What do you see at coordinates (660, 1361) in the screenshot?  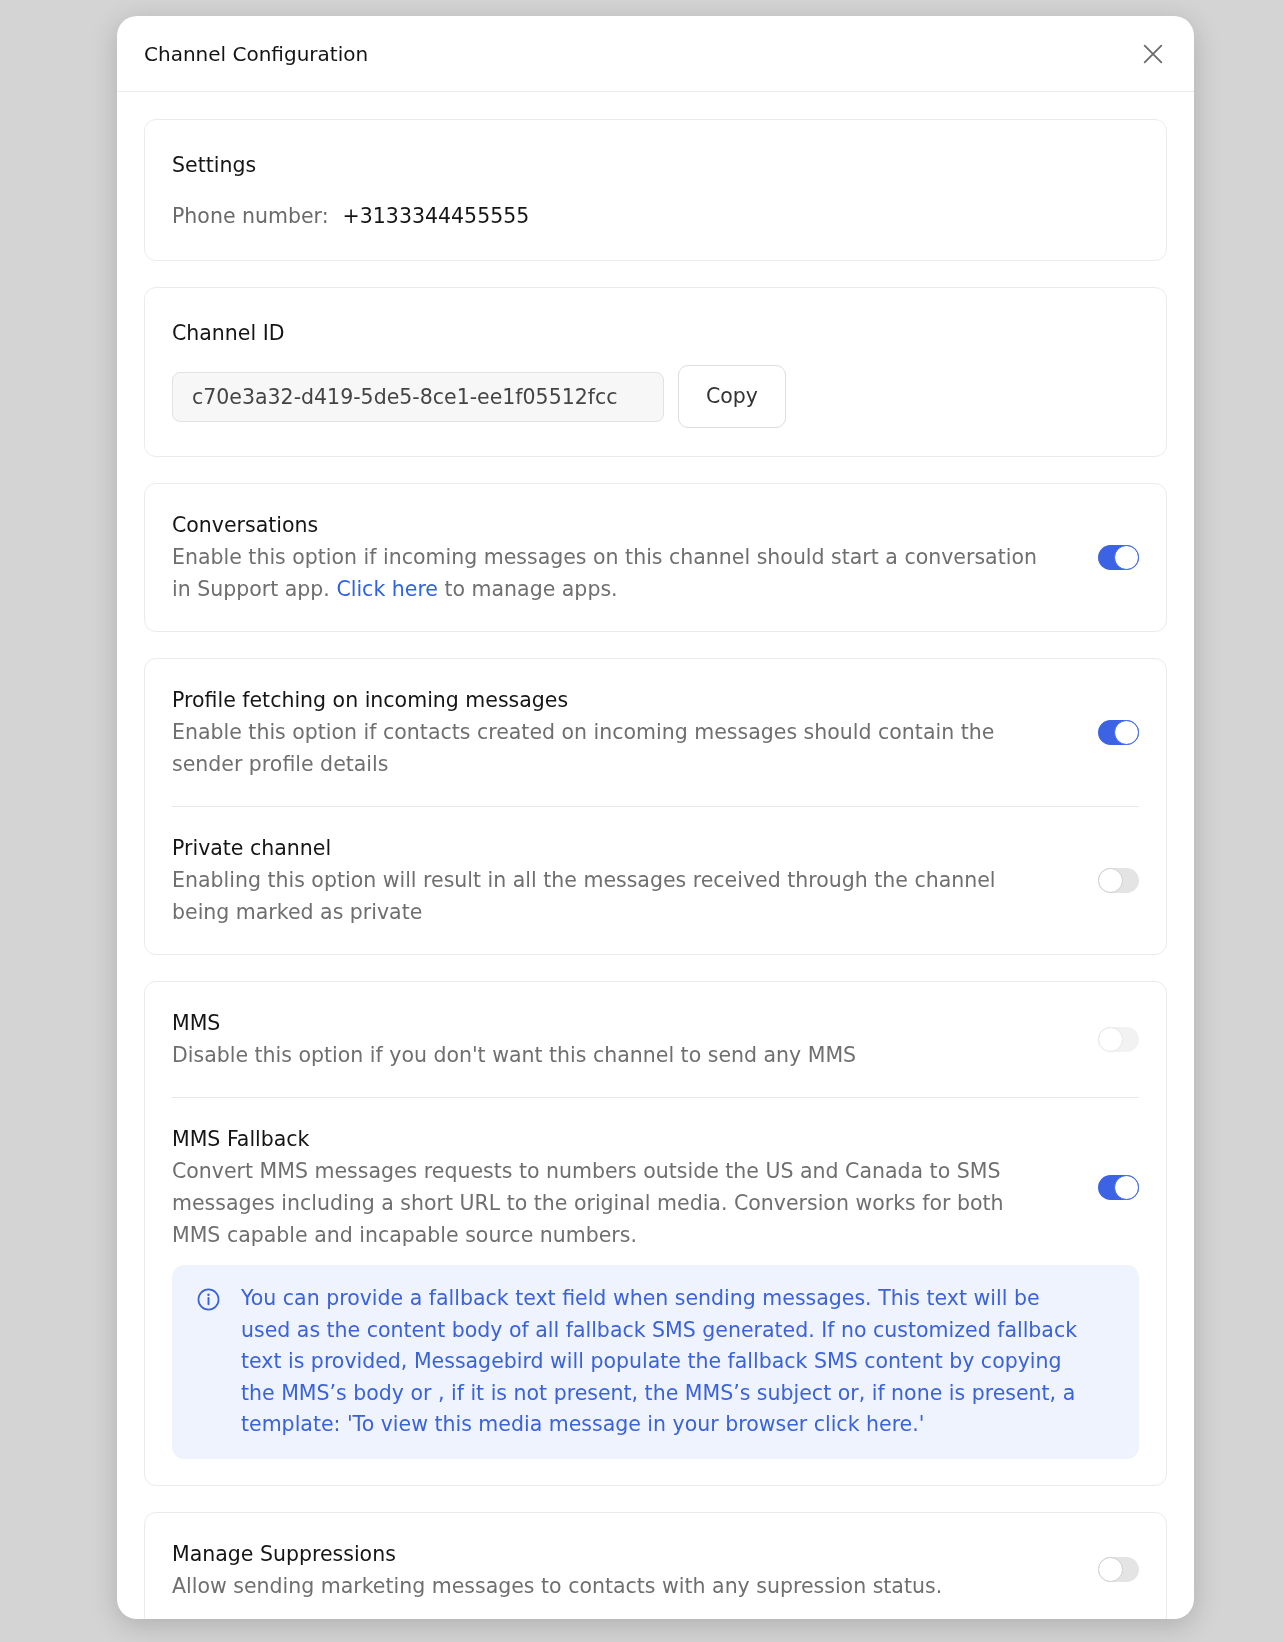 I see `info-text: You can provide a fallback text field when sending messages. This text will be used as the content body of all fallback SMS generated. If no customized fallback text is provided, Messagebird will populate the fallback SMS content by copying the MMS’s body or , if it is not present, the MMS’s subject or, if none is present, a template: 'To view this media message in your browser click here.'` at bounding box center [660, 1361].